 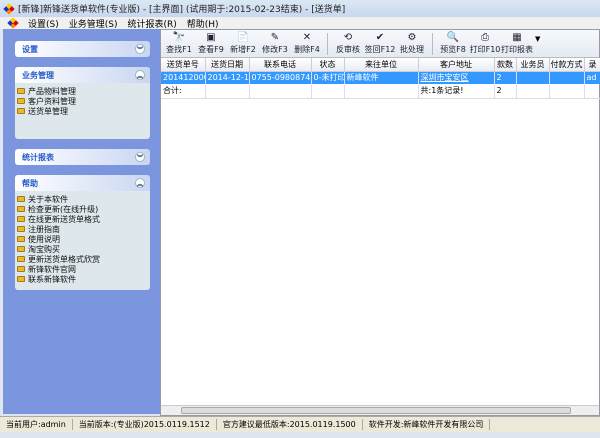 I want to click on panel-header: 设置 ︾, so click(x=82, y=49).